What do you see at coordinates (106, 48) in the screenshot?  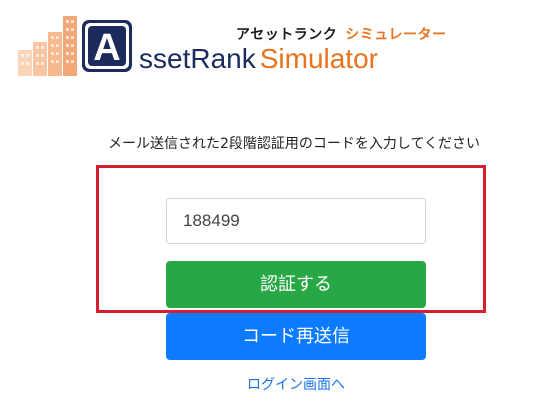 I see `logo-letter: A` at bounding box center [106, 48].